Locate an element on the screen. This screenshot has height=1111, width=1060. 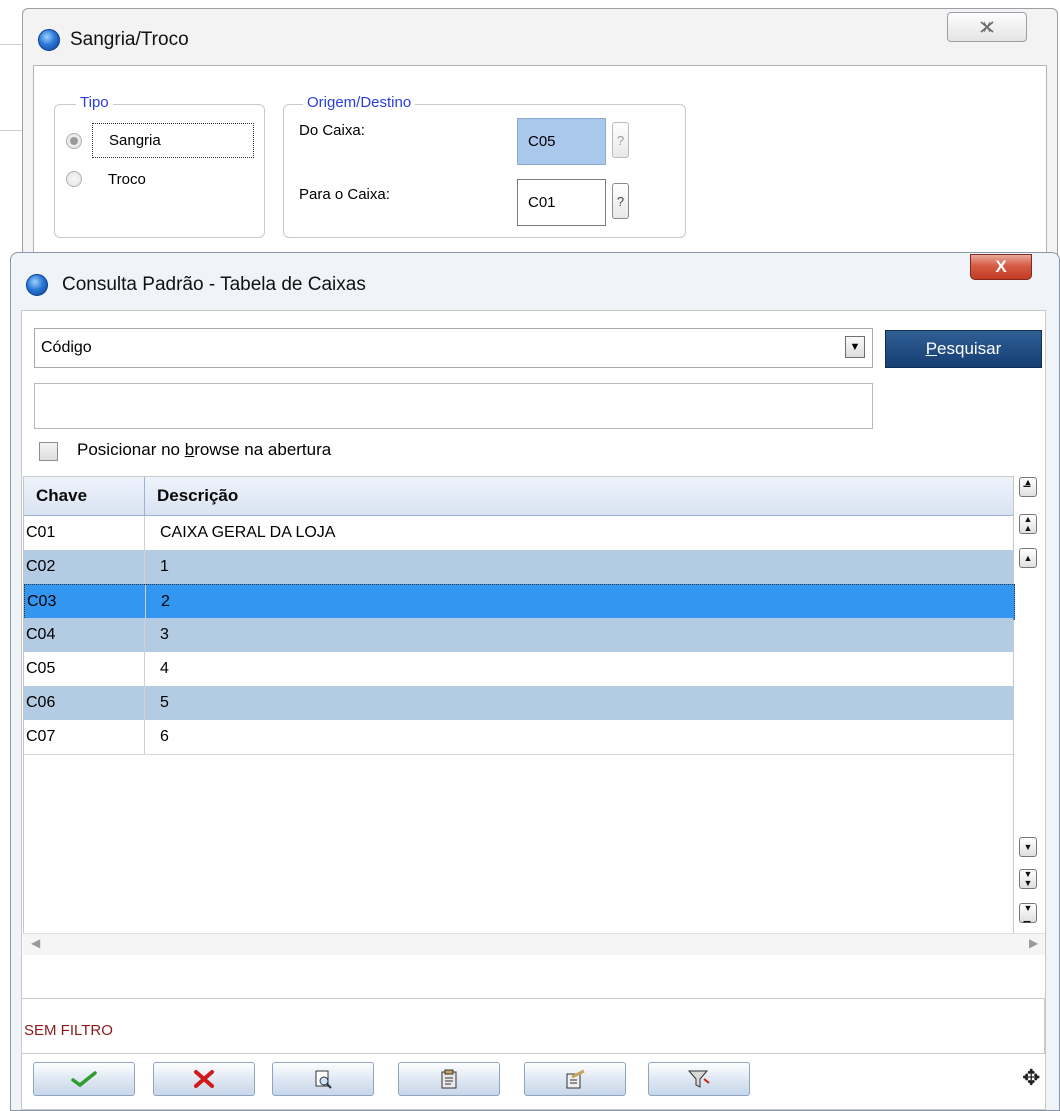
confirm-button is located at coordinates (84, 1079).